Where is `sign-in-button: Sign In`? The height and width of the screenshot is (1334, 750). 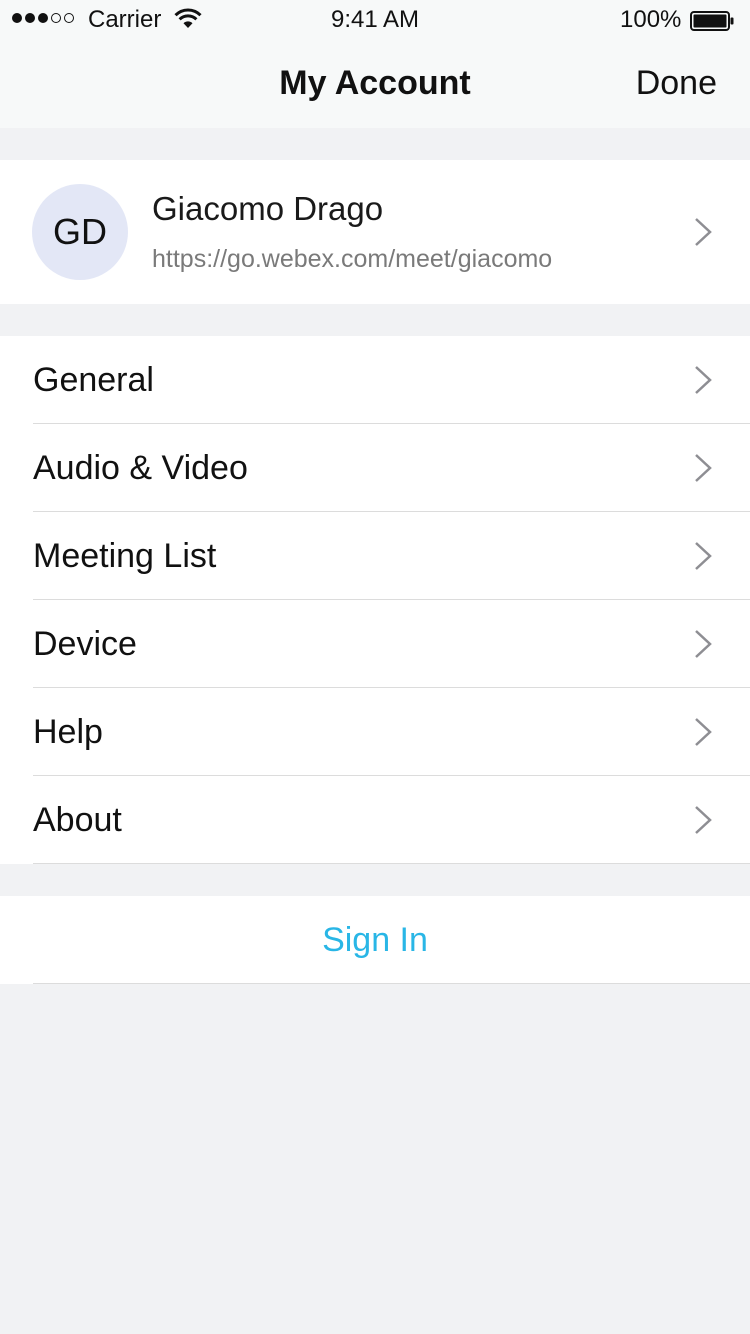
sign-in-button: Sign In is located at coordinates (375, 940).